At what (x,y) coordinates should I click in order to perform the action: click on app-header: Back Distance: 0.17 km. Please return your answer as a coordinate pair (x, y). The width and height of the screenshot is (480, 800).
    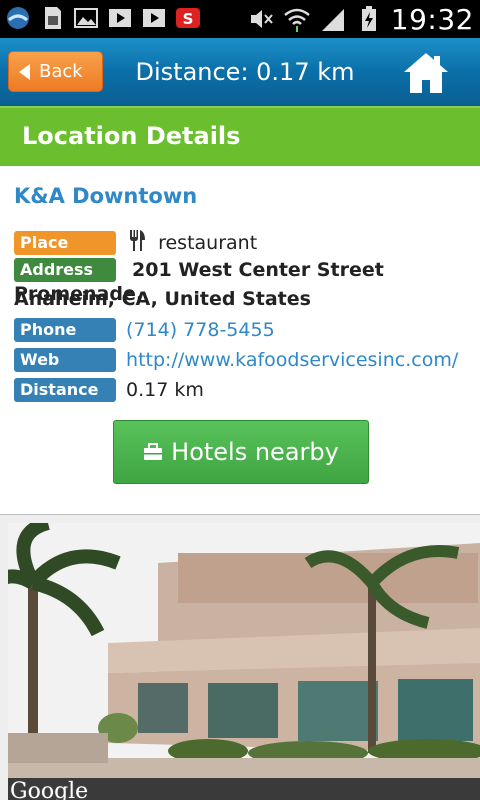
    Looking at the image, I should click on (240, 72).